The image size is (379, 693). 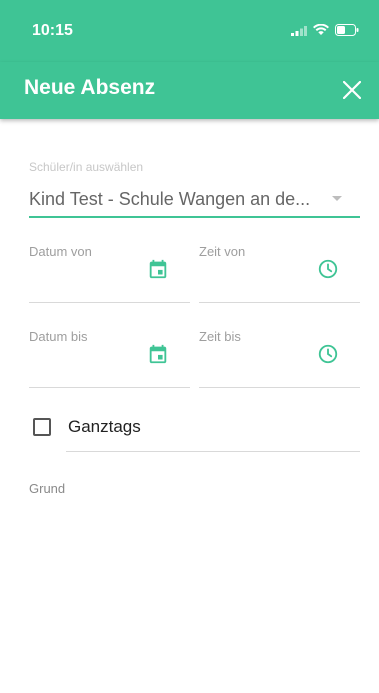 What do you see at coordinates (347, 30) in the screenshot?
I see `battery-icon` at bounding box center [347, 30].